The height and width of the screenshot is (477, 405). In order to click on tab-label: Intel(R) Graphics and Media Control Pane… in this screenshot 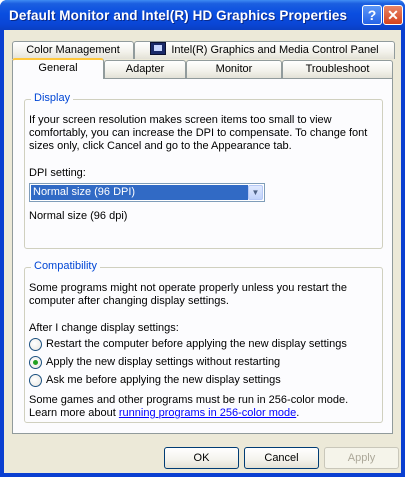, I will do `click(275, 50)`.